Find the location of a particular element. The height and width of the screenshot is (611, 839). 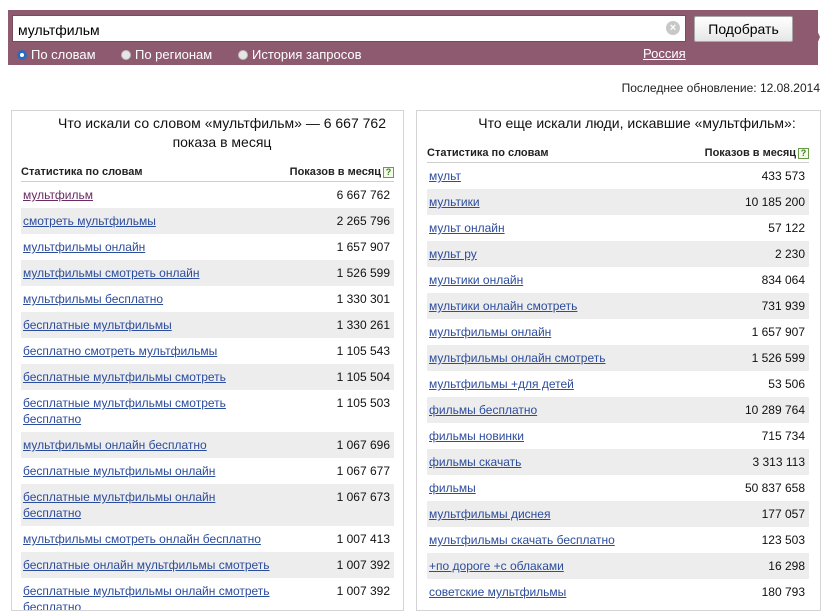

shows-count: 177 057 is located at coordinates (783, 514).